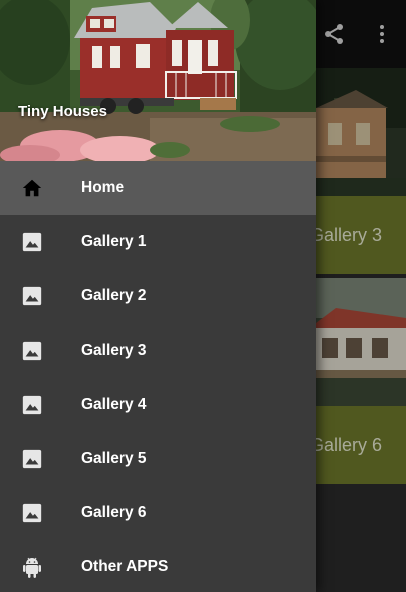 The height and width of the screenshot is (592, 406). Describe the element at coordinates (114, 404) in the screenshot. I see `menu-item-label: Gallery 4` at that location.